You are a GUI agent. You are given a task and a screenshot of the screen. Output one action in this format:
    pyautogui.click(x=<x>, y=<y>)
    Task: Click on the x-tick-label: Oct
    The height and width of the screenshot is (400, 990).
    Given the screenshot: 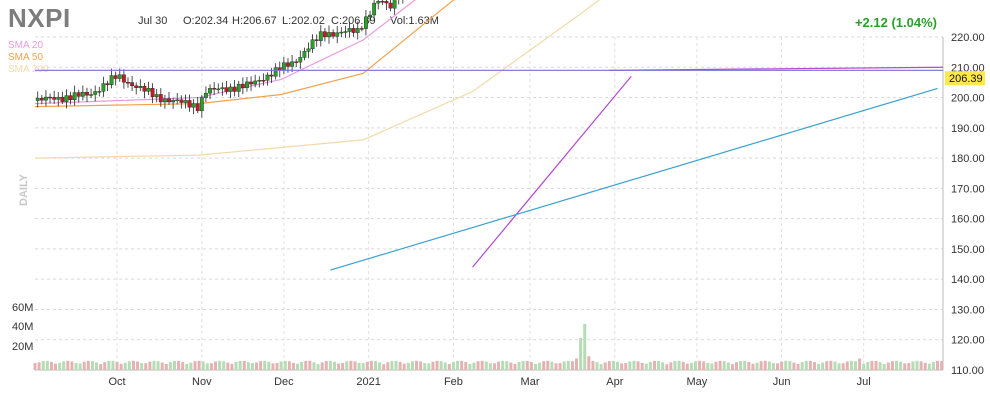 What is the action you would take?
    pyautogui.click(x=116, y=382)
    